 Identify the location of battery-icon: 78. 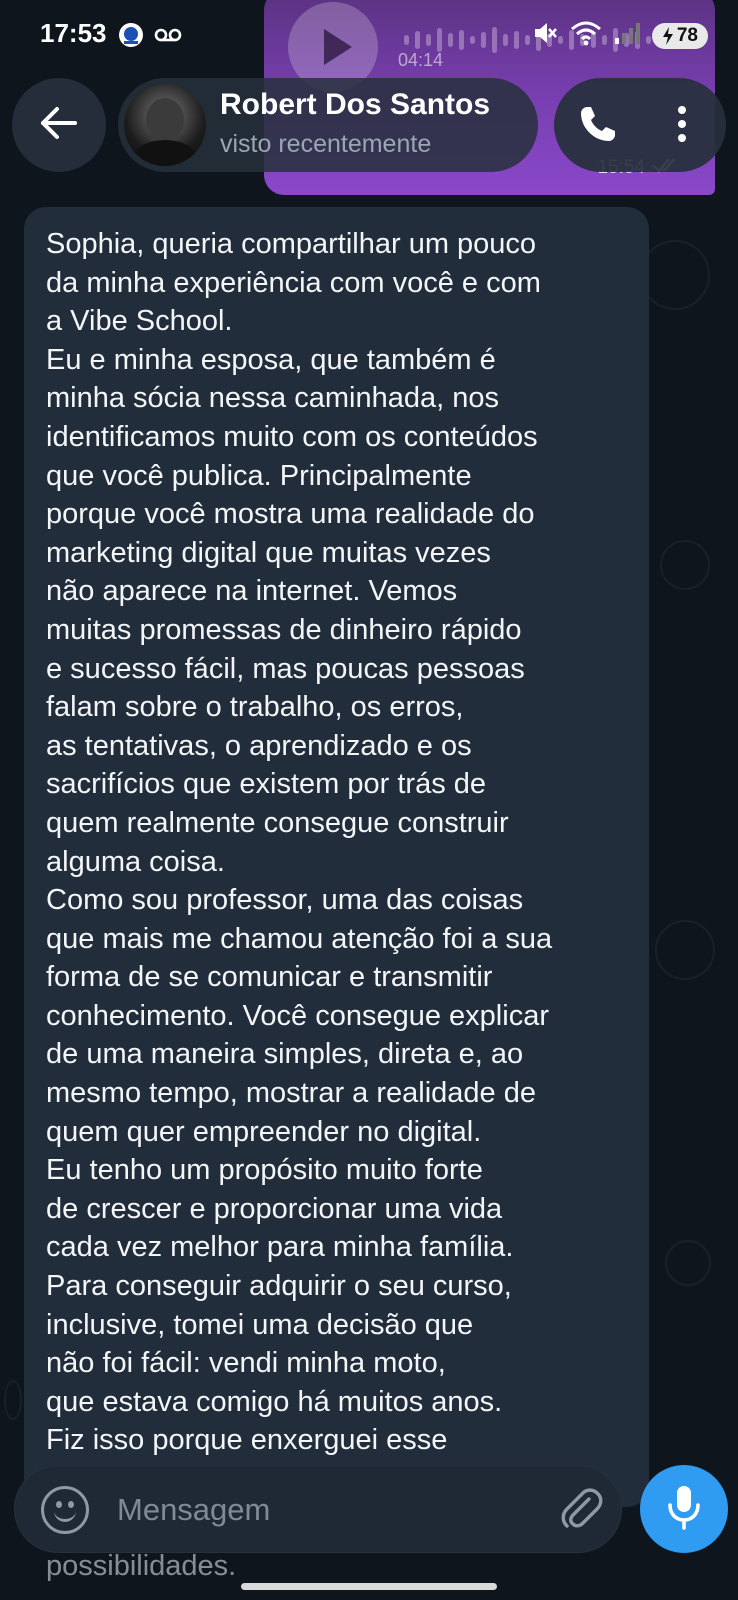
(679, 35).